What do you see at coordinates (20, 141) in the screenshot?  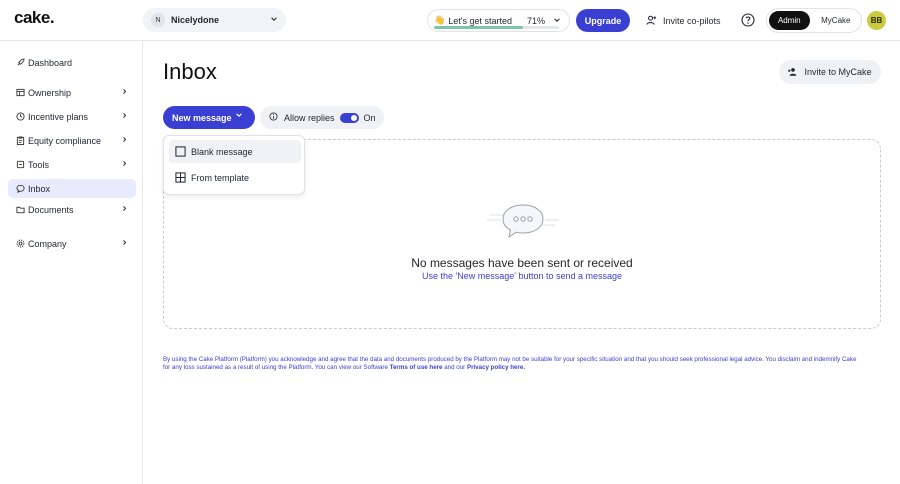 I see `clipboard-icon` at bounding box center [20, 141].